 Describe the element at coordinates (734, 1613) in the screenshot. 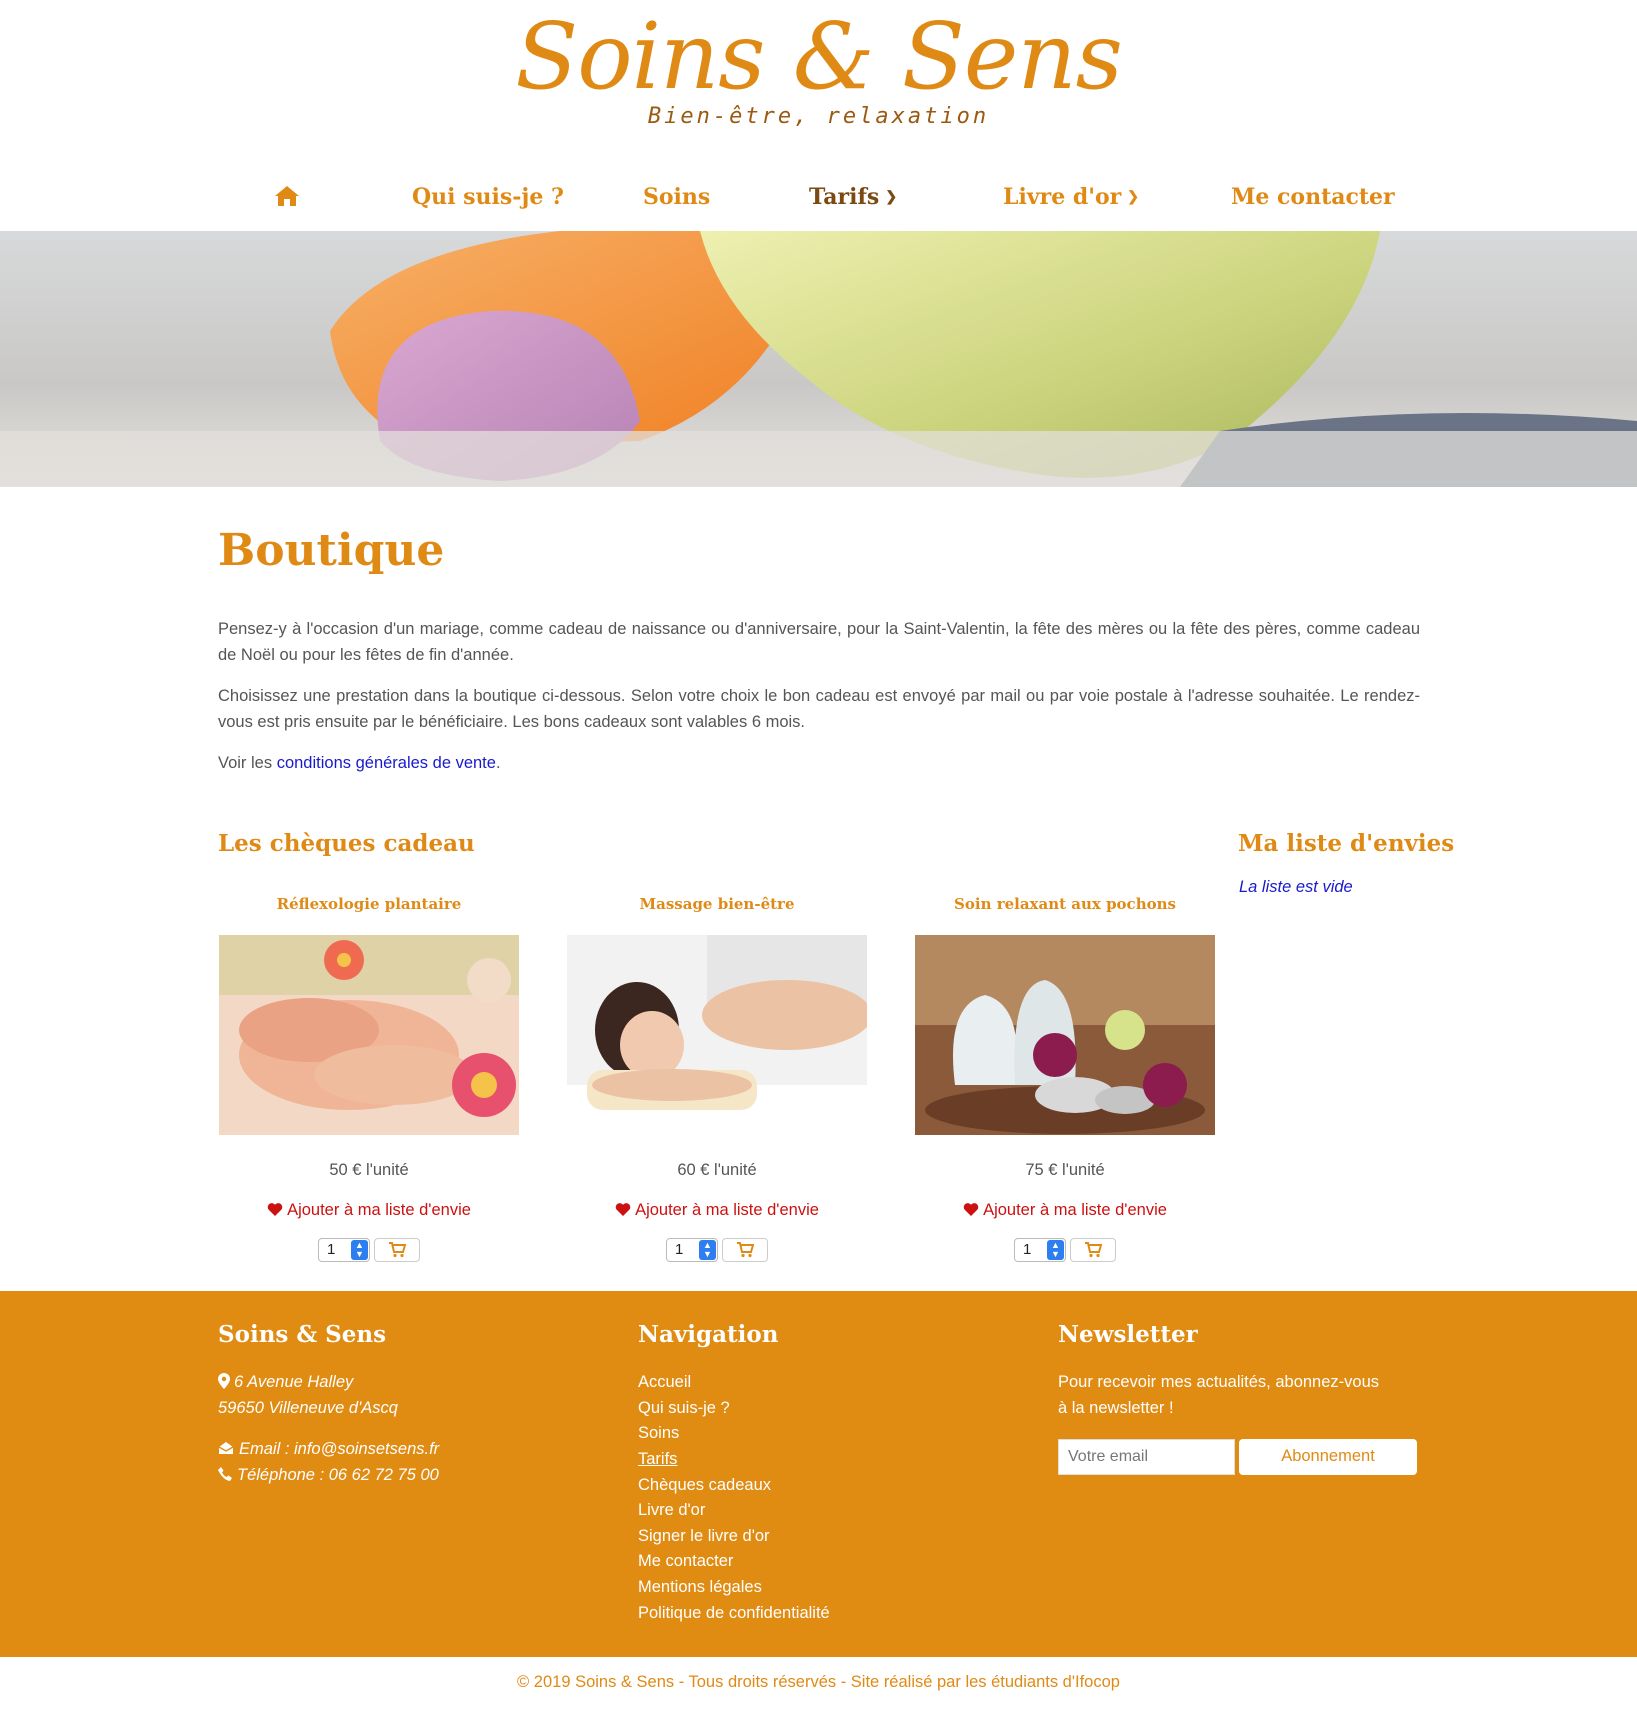

I see `footer-link-politique-confidentialite: Politique de confidentialité` at that location.